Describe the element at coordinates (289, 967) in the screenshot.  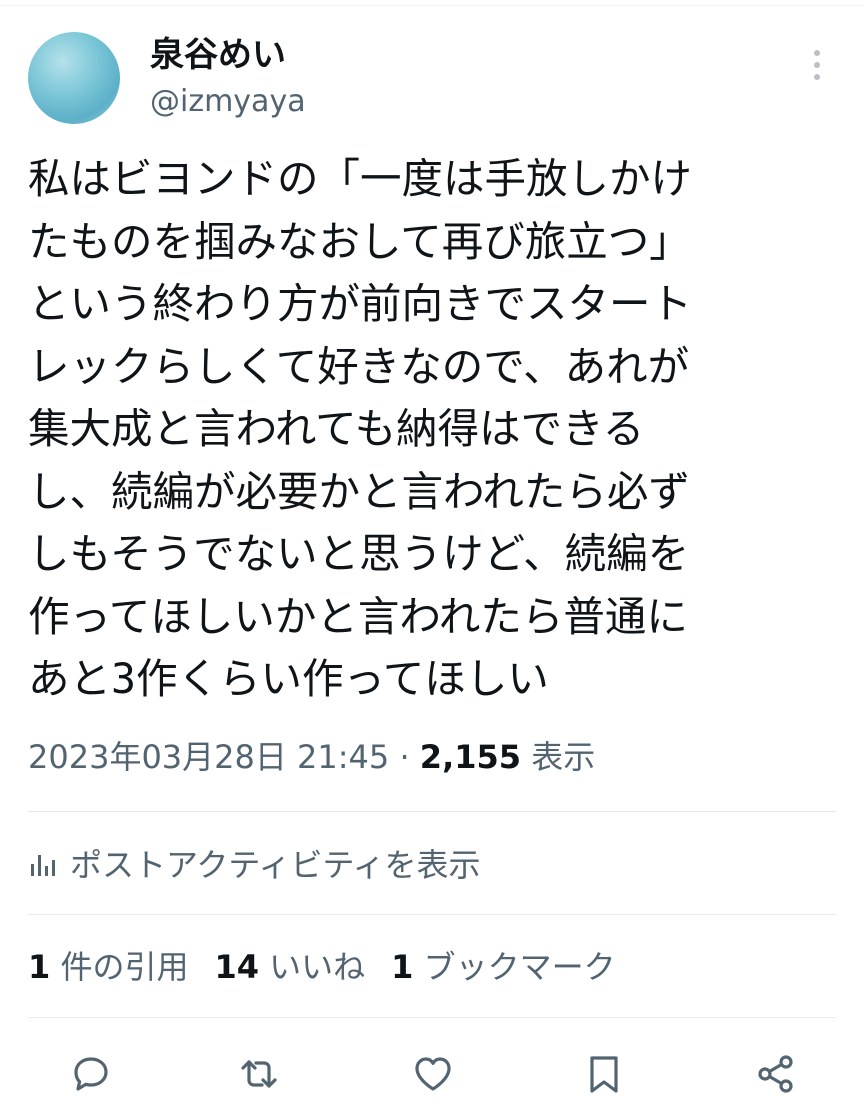
I see `likes-stat: 14 いいね` at that location.